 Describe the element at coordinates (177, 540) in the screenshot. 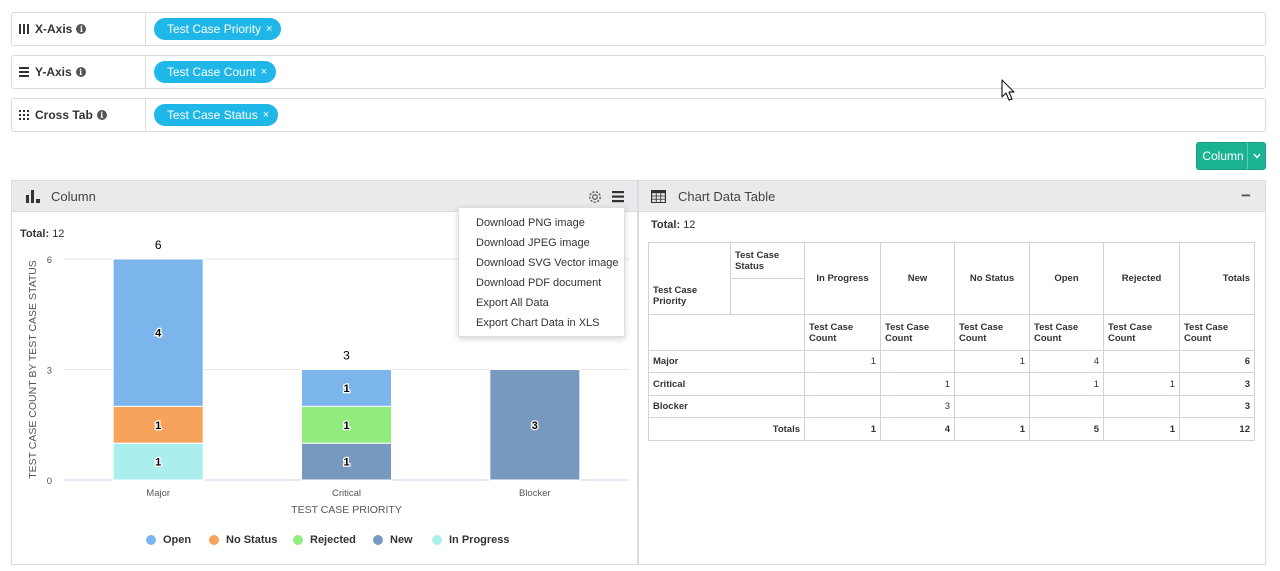

I see `legend-label: Open` at that location.